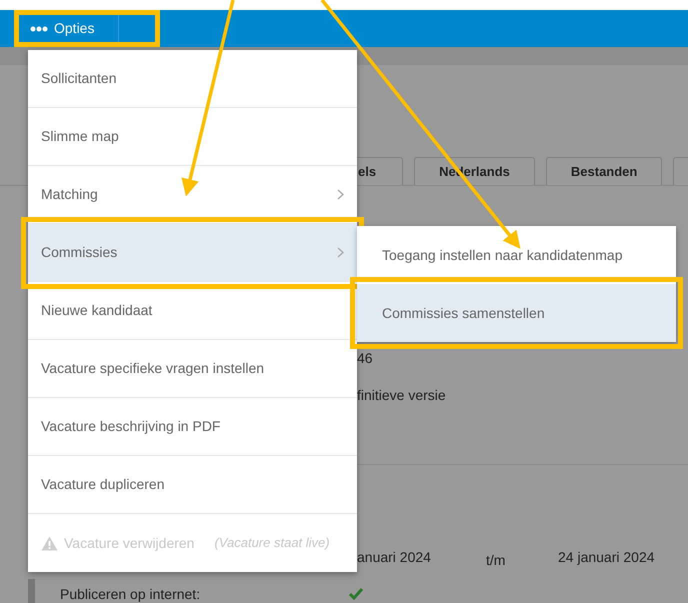  I want to click on submenu-item: Commissies samenstellen, so click(516, 313).